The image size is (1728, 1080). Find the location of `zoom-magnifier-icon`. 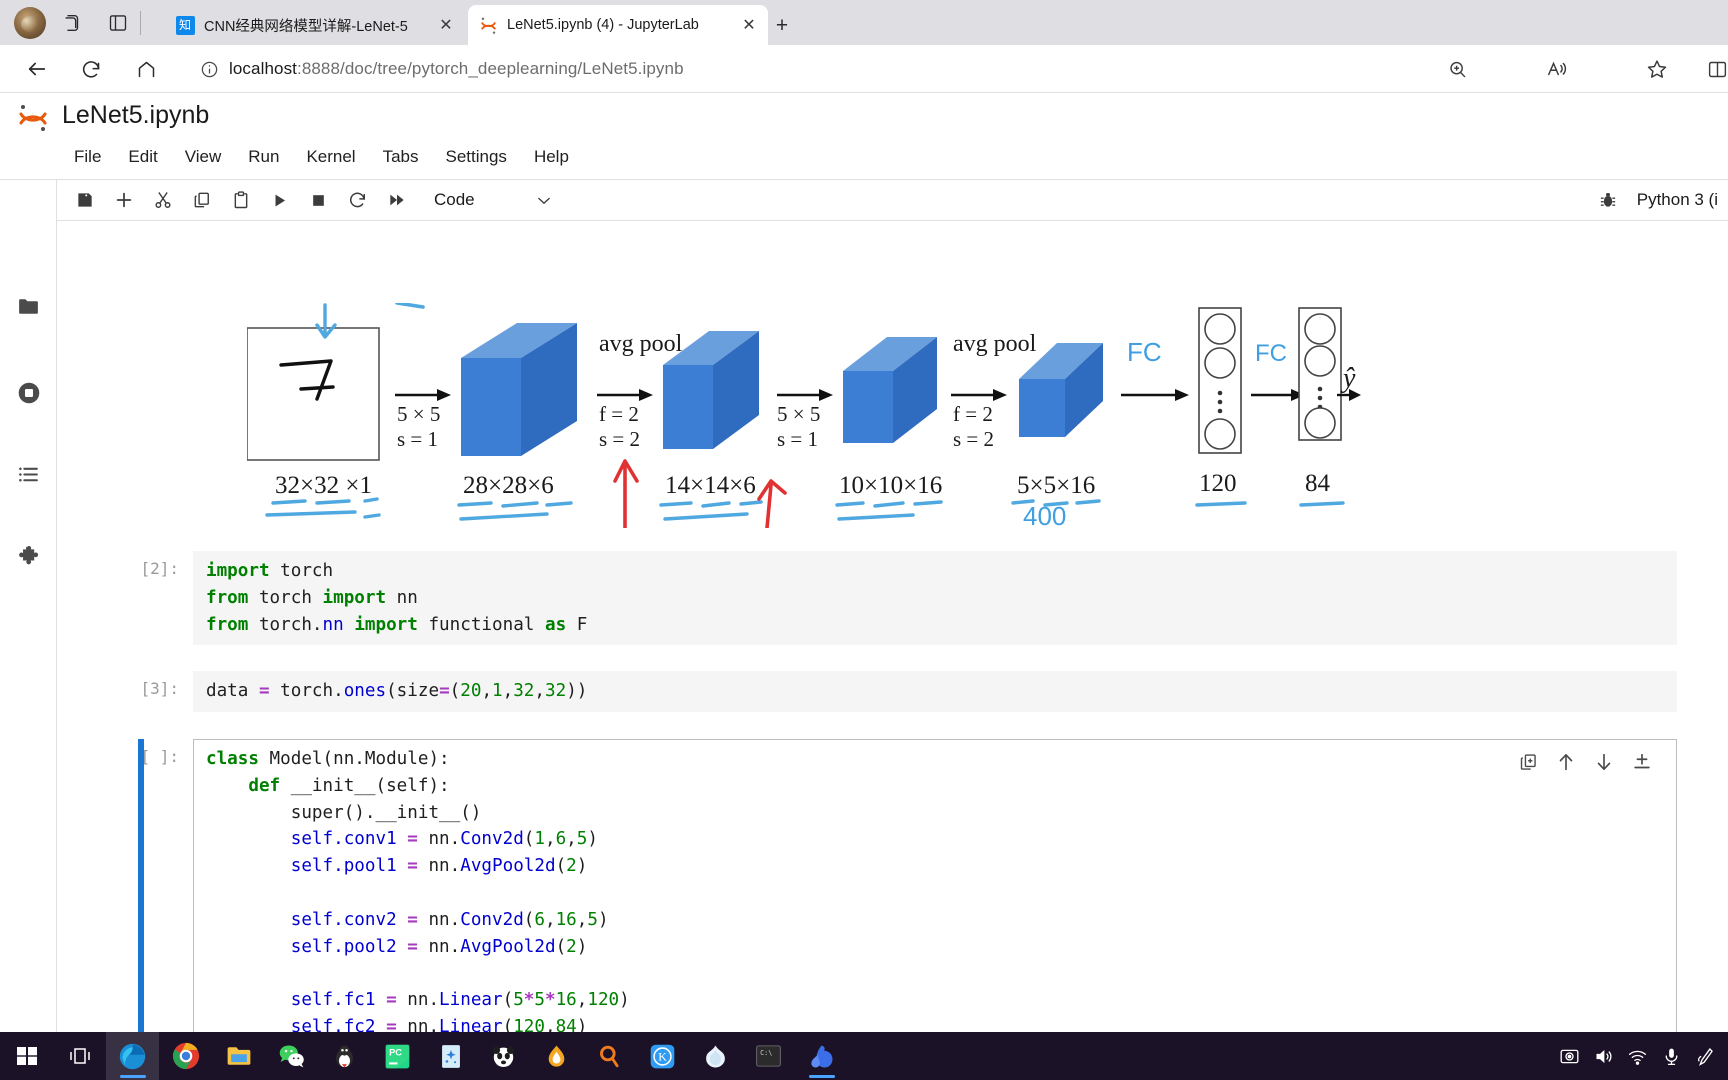

zoom-magnifier-icon is located at coordinates (1457, 69).